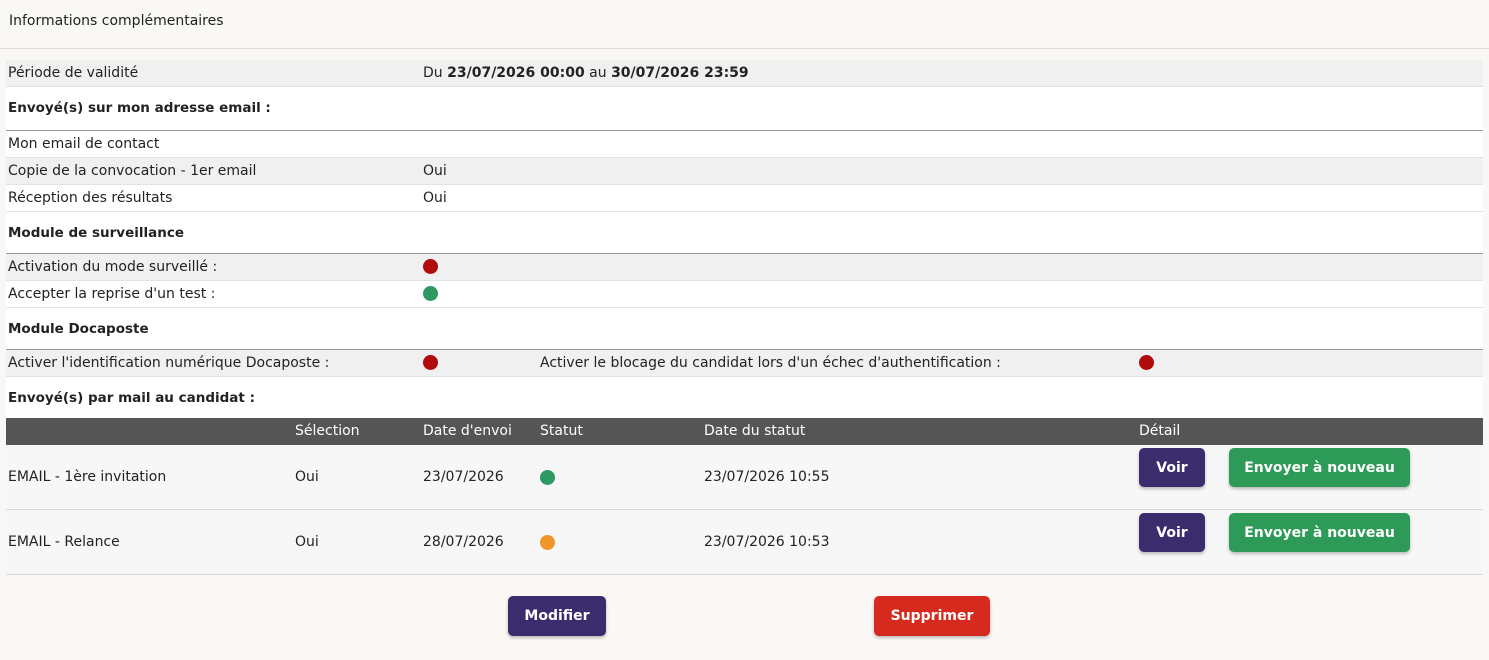  Describe the element at coordinates (84, 144) in the screenshot. I see `email-row-label: Mon email de contact` at that location.